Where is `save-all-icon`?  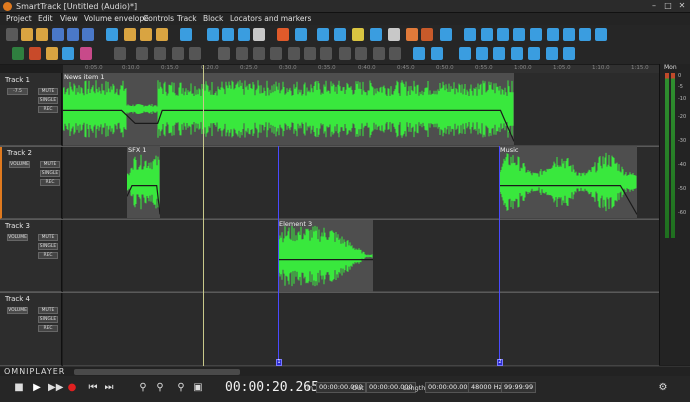
save-all-icon is located at coordinates (88, 34).